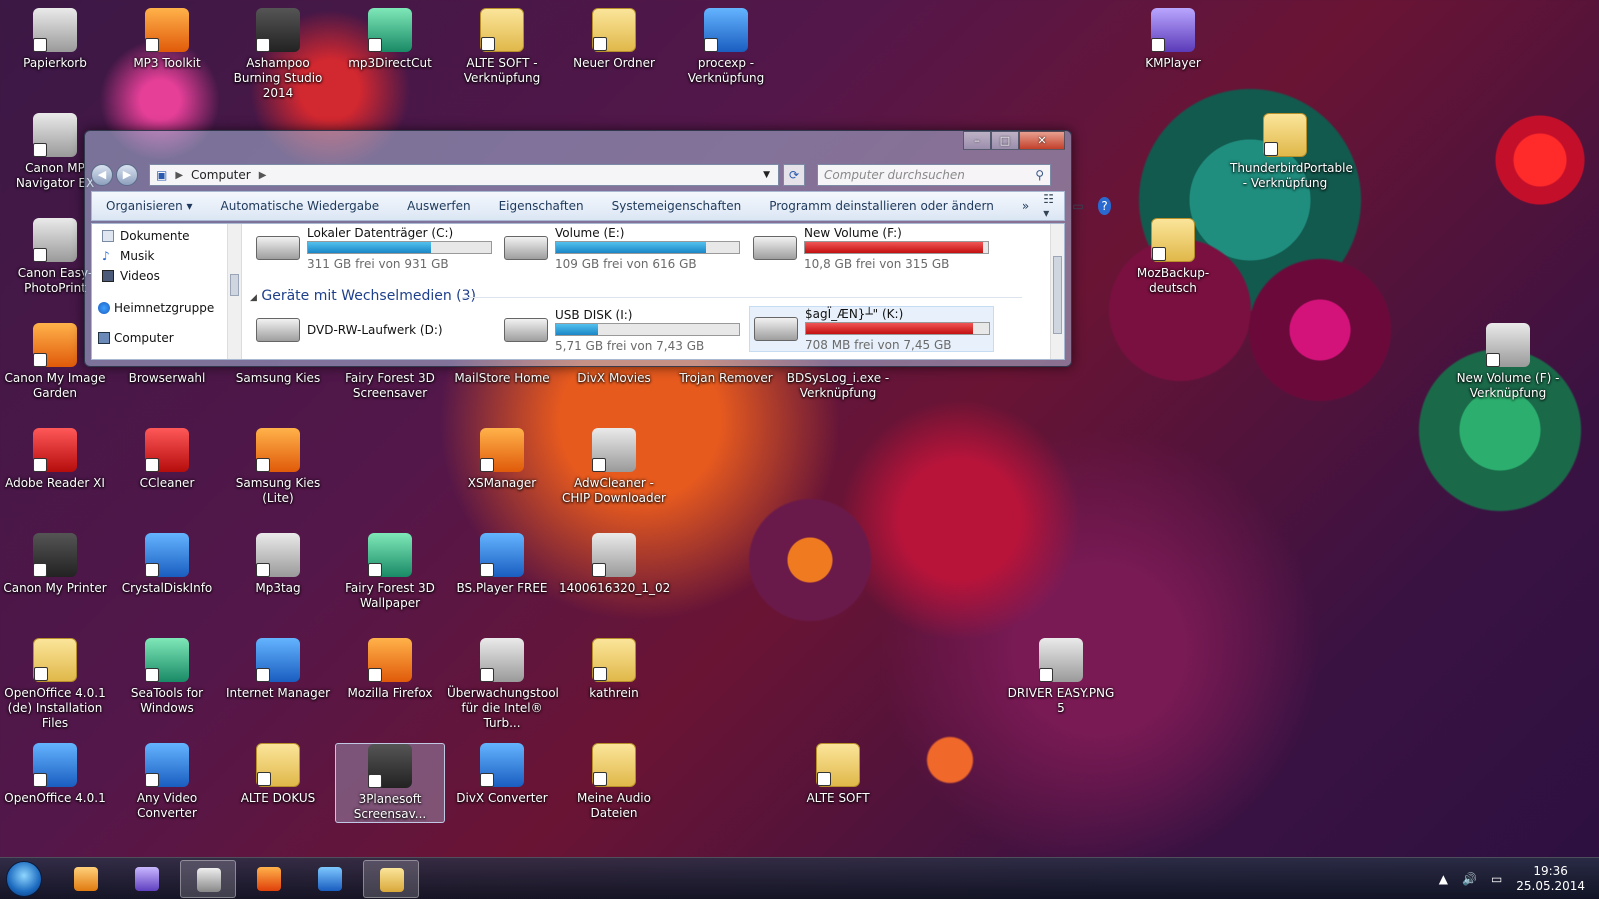 This screenshot has height=899, width=1599. Describe the element at coordinates (234, 291) in the screenshot. I see `nav-scrollbar` at that location.